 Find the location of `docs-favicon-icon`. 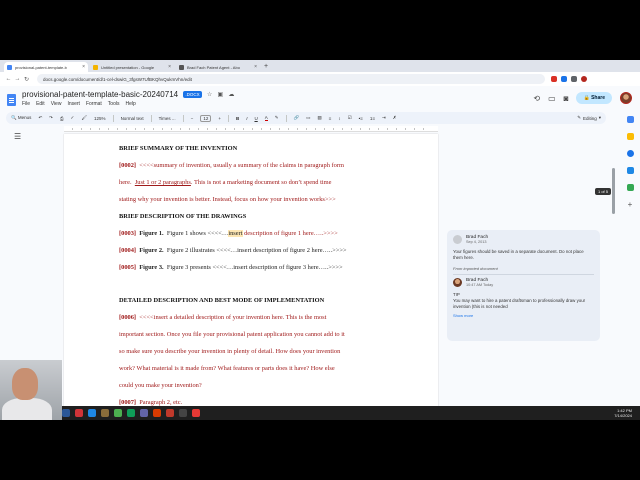

docs-favicon-icon is located at coordinates (9, 67).